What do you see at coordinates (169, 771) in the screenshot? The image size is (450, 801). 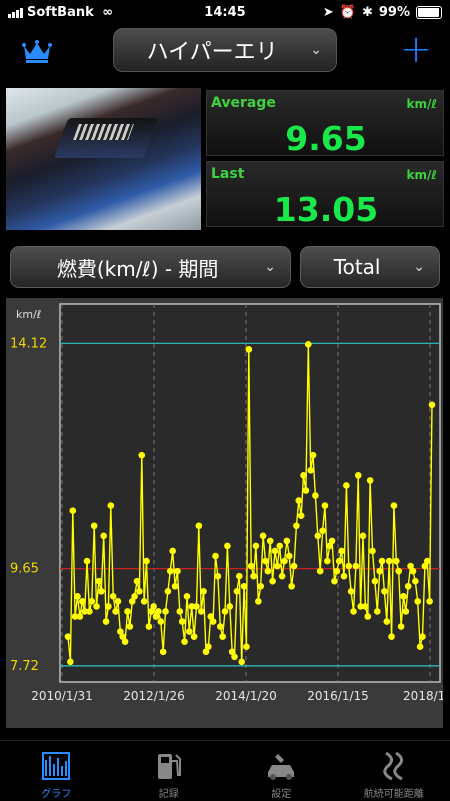 I see `tab-records: 記録` at bounding box center [169, 771].